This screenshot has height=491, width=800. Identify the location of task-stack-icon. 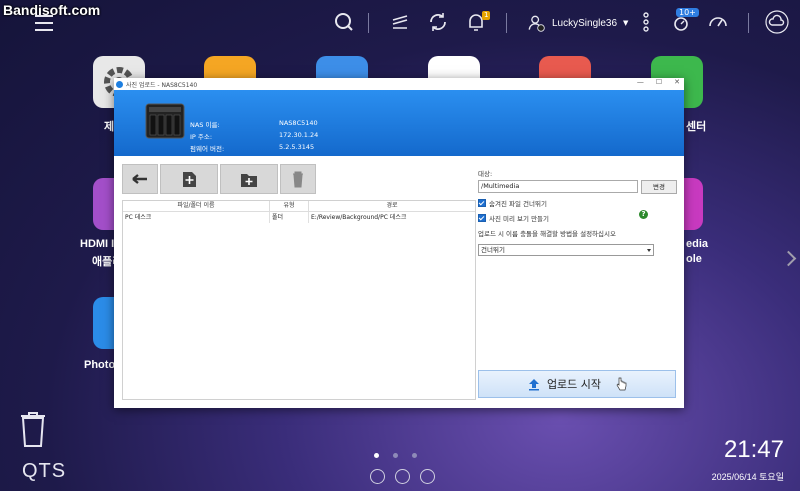
(400, 22).